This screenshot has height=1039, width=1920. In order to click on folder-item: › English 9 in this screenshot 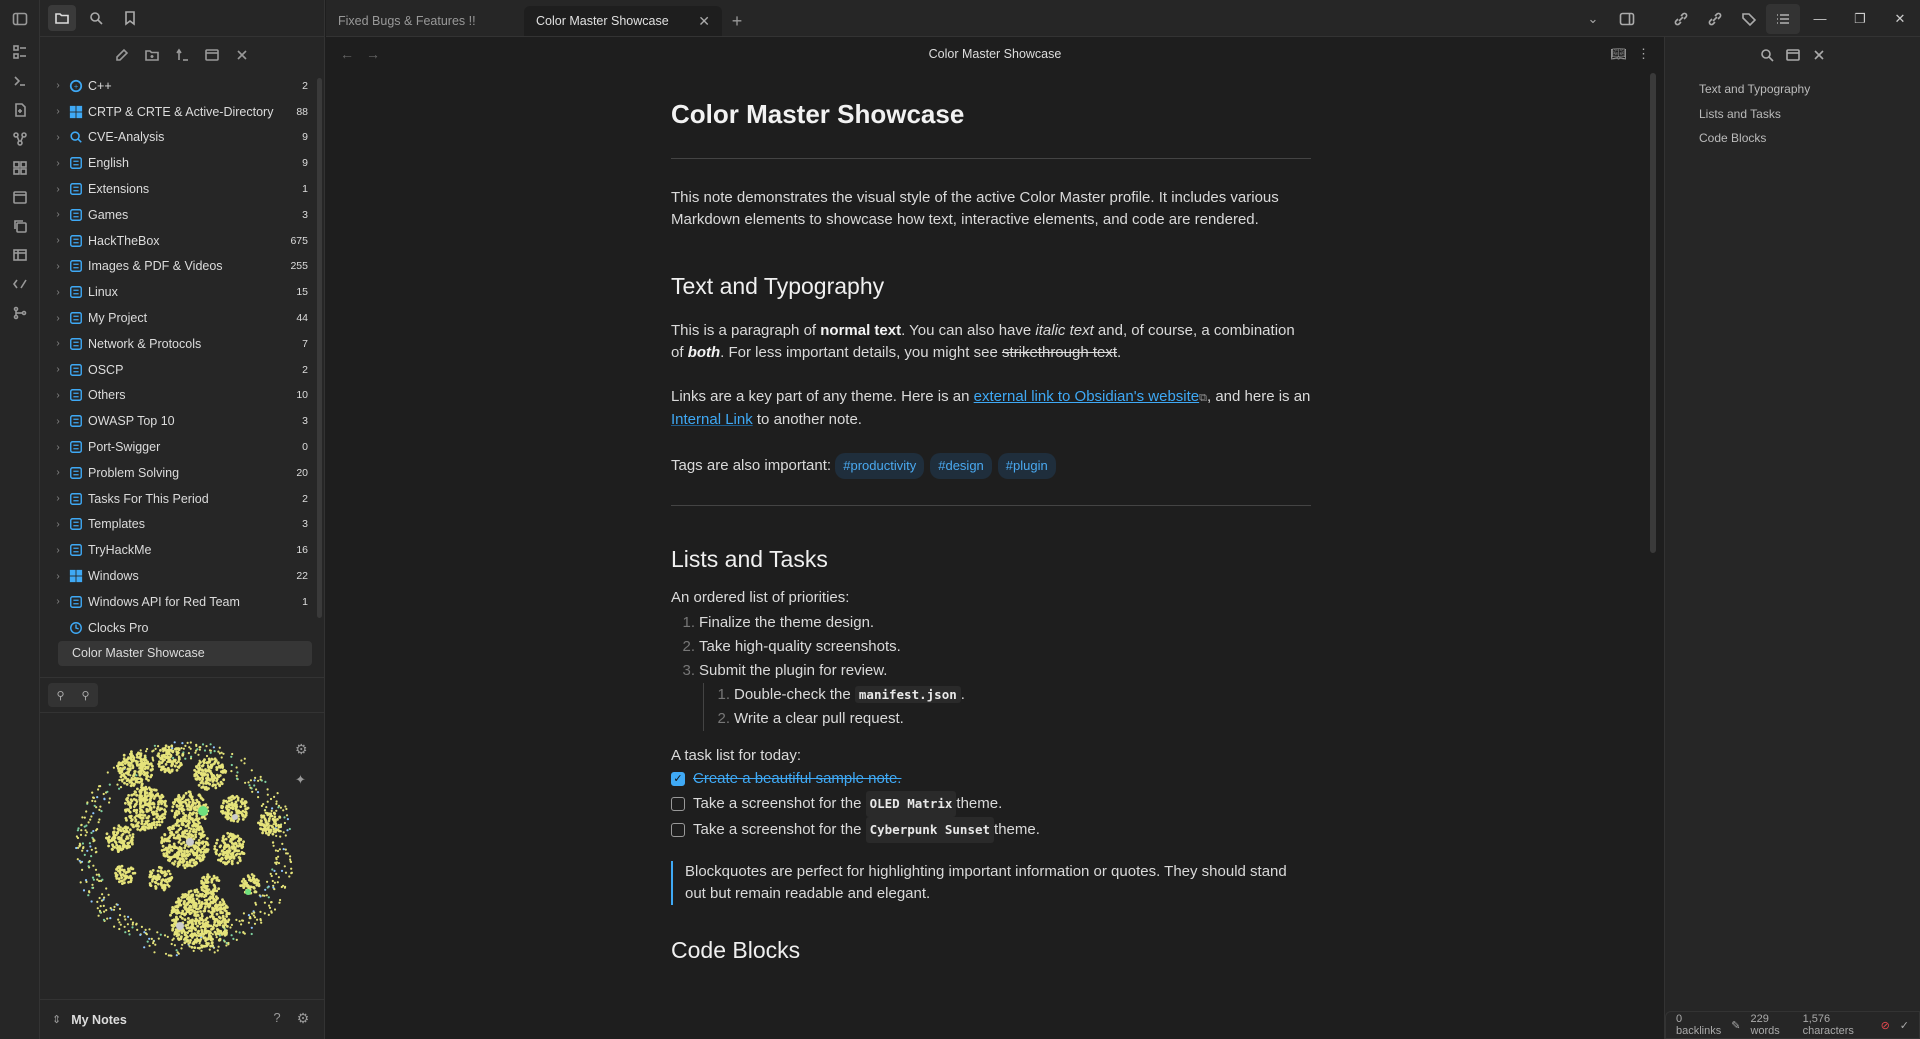, I will do `click(181, 163)`.